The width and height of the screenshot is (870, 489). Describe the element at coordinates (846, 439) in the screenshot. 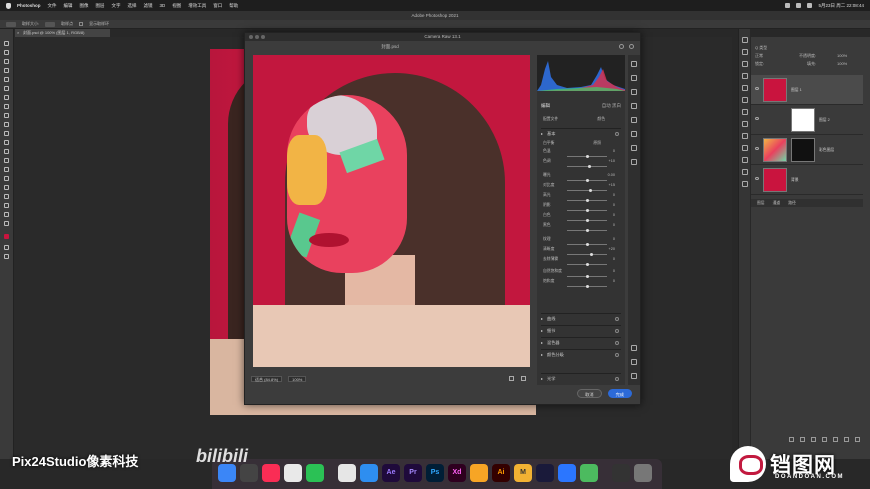

I see `new-layer-icon` at that location.